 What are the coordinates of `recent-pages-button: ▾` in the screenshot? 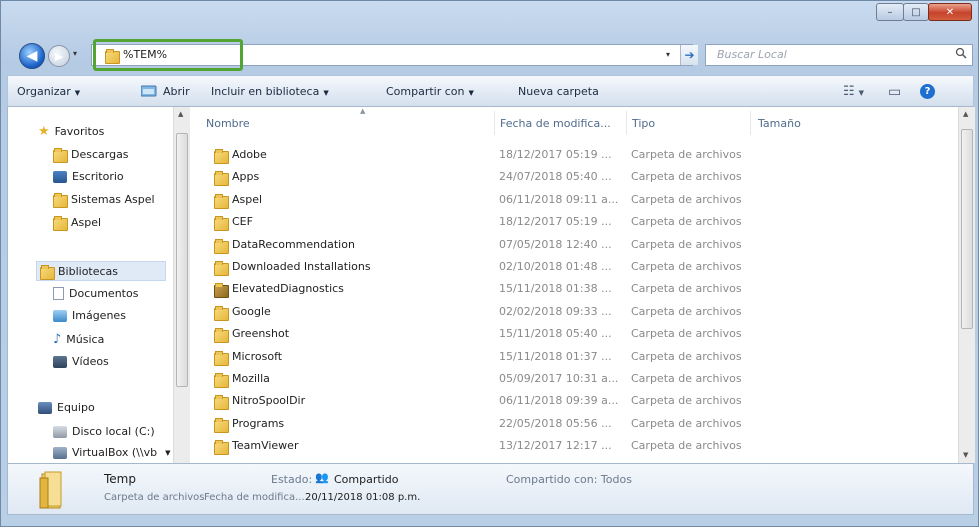 It's located at (75, 53).